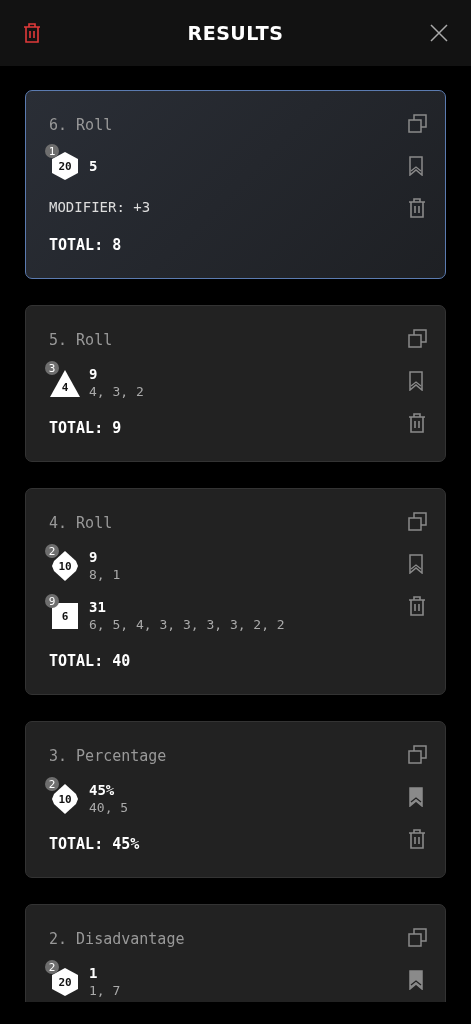 This screenshot has height=1024, width=471. Describe the element at coordinates (98, 607) in the screenshot. I see `roll-result: 31` at that location.